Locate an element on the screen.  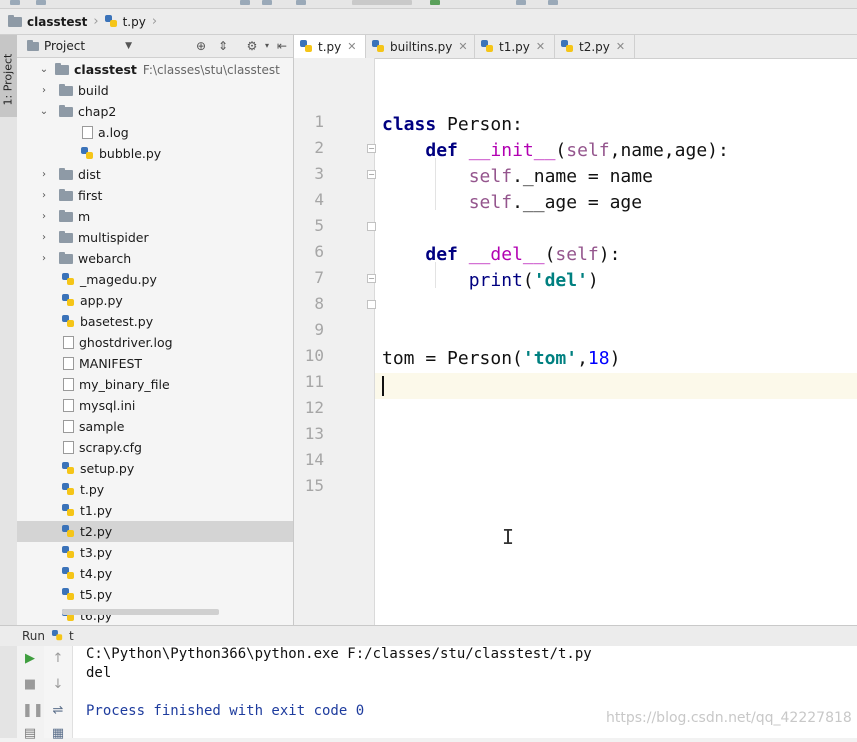
tree-item: scrapy.cfg is located at coordinates (155, 447).